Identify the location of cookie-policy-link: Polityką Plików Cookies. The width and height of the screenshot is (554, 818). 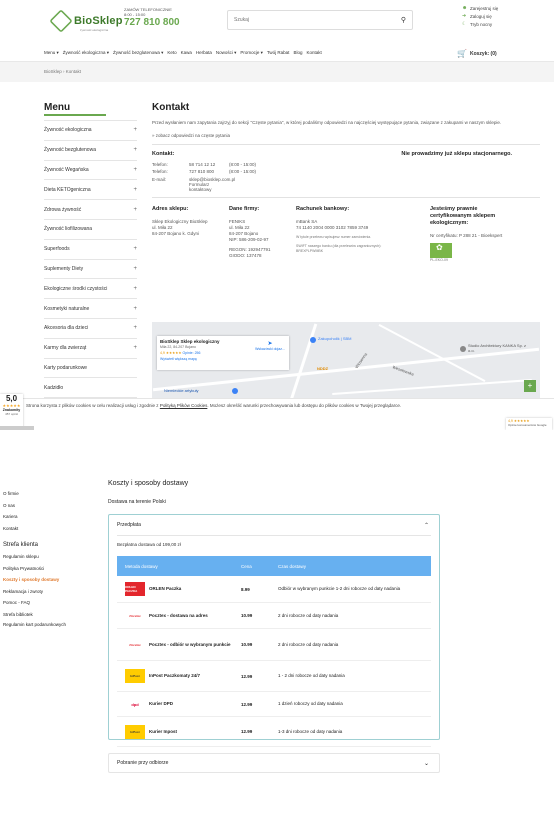
(184, 405).